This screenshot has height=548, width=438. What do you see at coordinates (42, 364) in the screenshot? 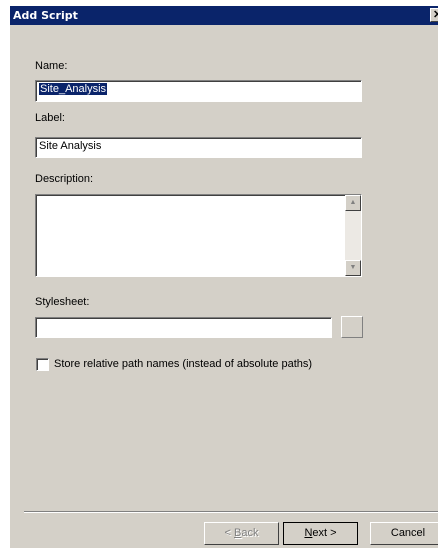
I see `store-relative-checkbox` at bounding box center [42, 364].